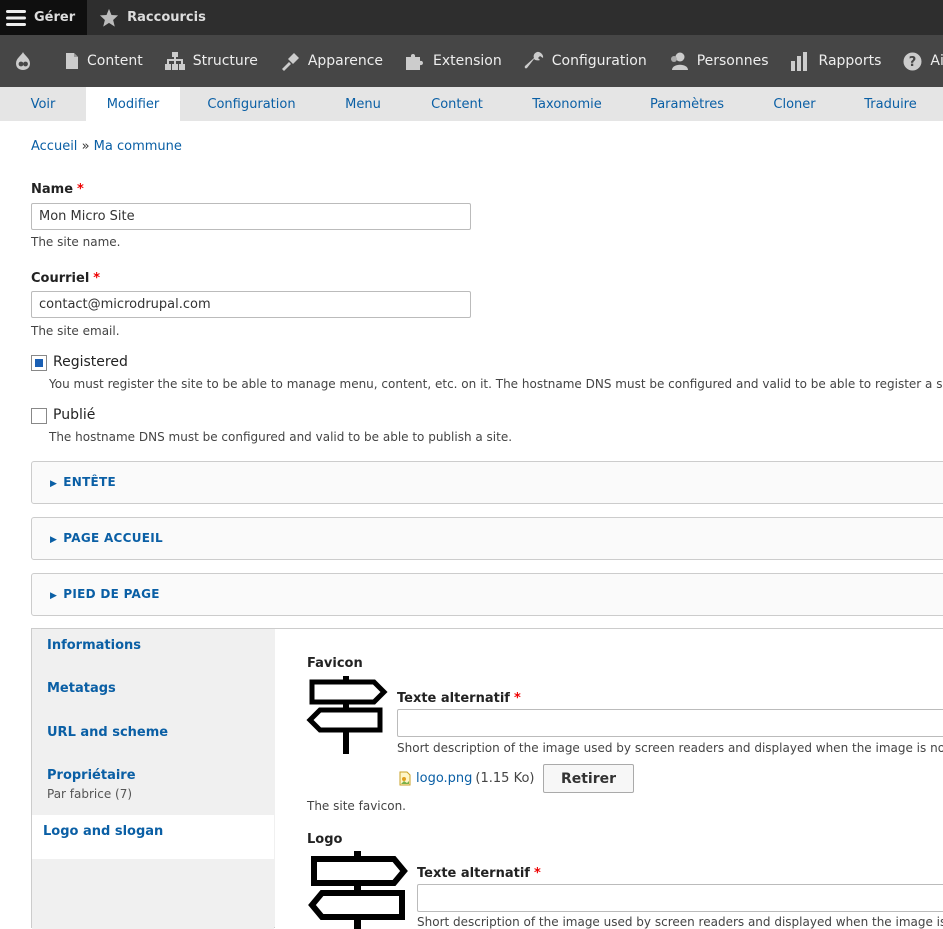 The width and height of the screenshot is (943, 929). What do you see at coordinates (345, 61) in the screenshot?
I see `menu-appearance-label: Apparence` at bounding box center [345, 61].